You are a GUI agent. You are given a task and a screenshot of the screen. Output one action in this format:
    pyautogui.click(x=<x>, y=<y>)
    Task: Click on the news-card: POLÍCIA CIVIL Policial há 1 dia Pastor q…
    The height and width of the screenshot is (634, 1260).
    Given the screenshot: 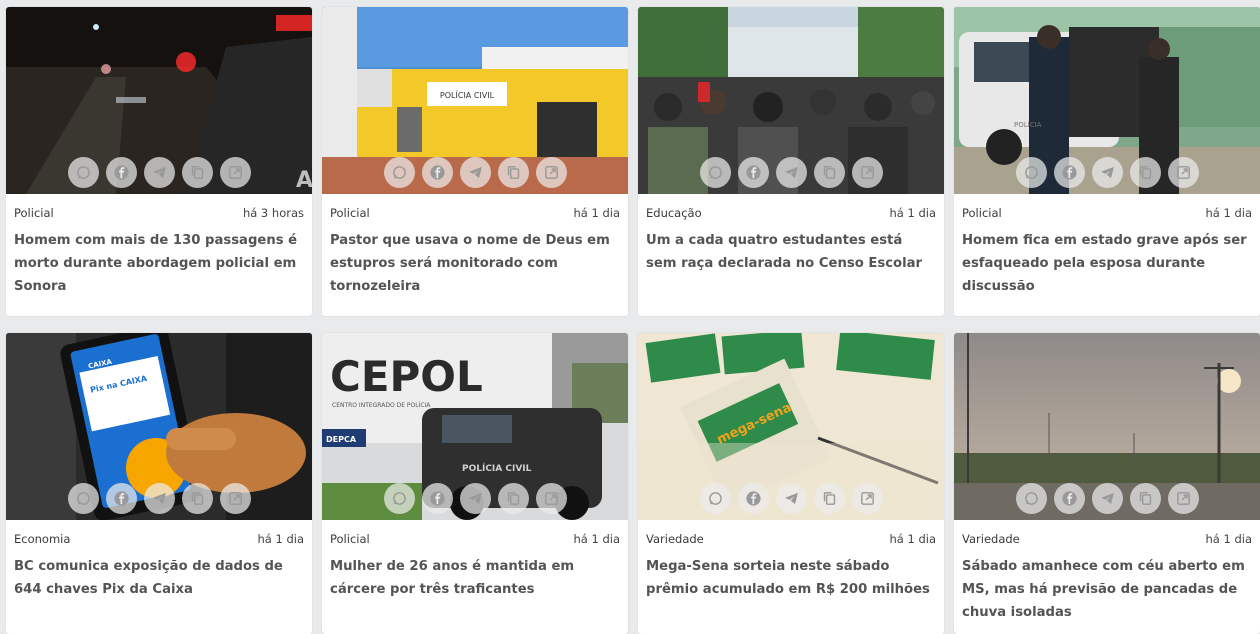 What is the action you would take?
    pyautogui.click(x=475, y=161)
    